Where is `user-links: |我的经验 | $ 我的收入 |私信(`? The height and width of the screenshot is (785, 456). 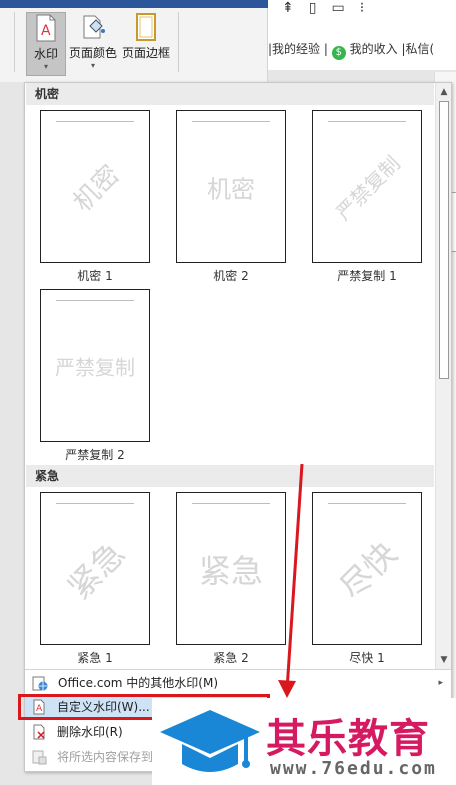
user-links: |我的经验 | $ 我的收入 |私信( is located at coordinates (362, 51).